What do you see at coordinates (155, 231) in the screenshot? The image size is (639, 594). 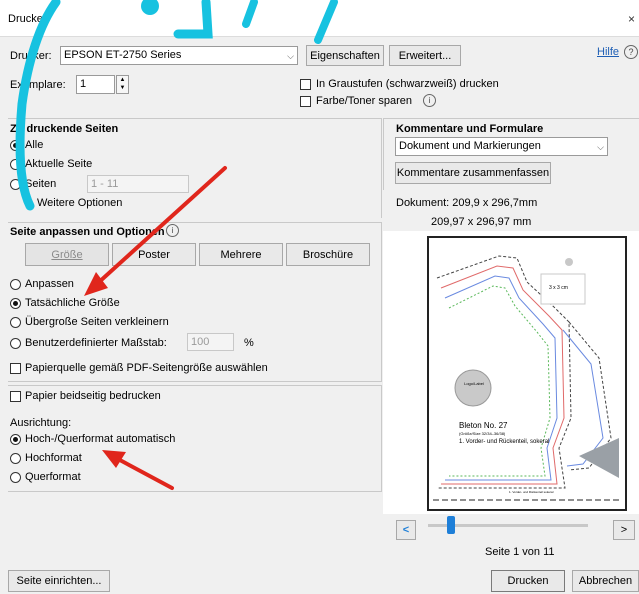 I see `red-arrow-actual-size` at bounding box center [155, 231].